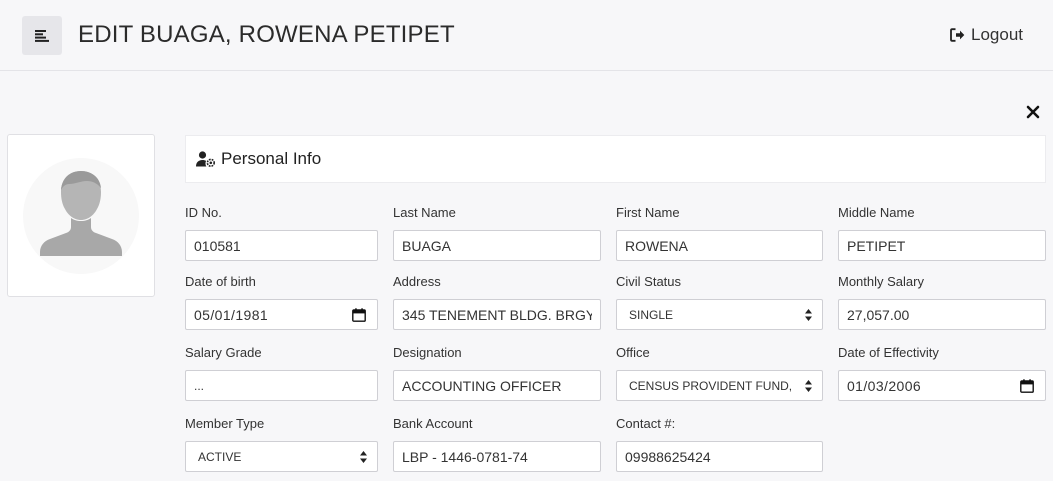 Image resolution: width=1053 pixels, height=481 pixels. I want to click on address-field: Address 345 TENEMENT BLDG. BRGY. 9, so click(497, 301).